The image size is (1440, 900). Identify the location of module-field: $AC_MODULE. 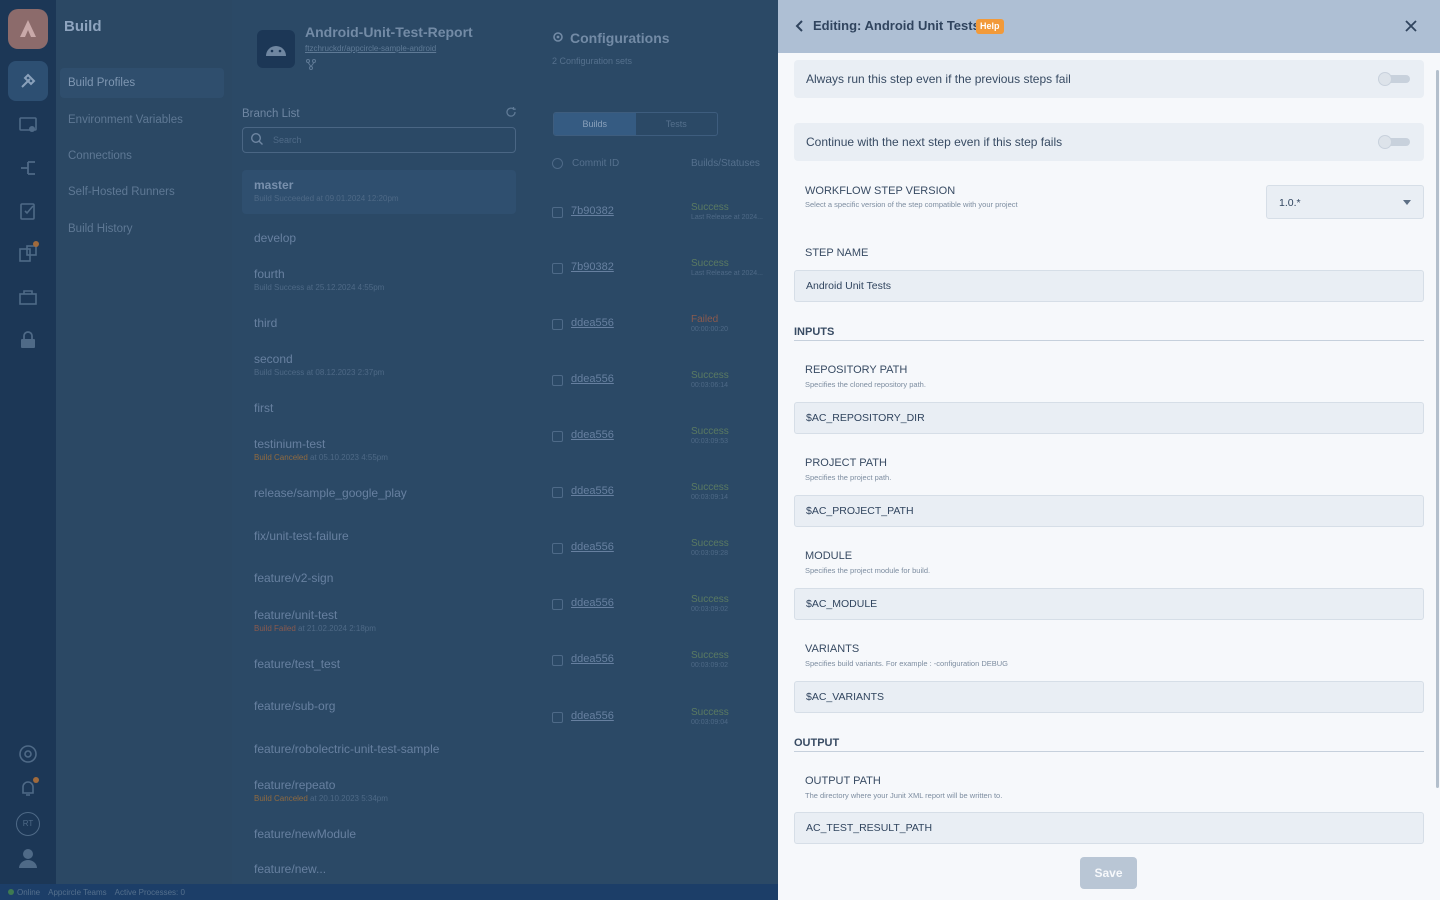
(1109, 604).